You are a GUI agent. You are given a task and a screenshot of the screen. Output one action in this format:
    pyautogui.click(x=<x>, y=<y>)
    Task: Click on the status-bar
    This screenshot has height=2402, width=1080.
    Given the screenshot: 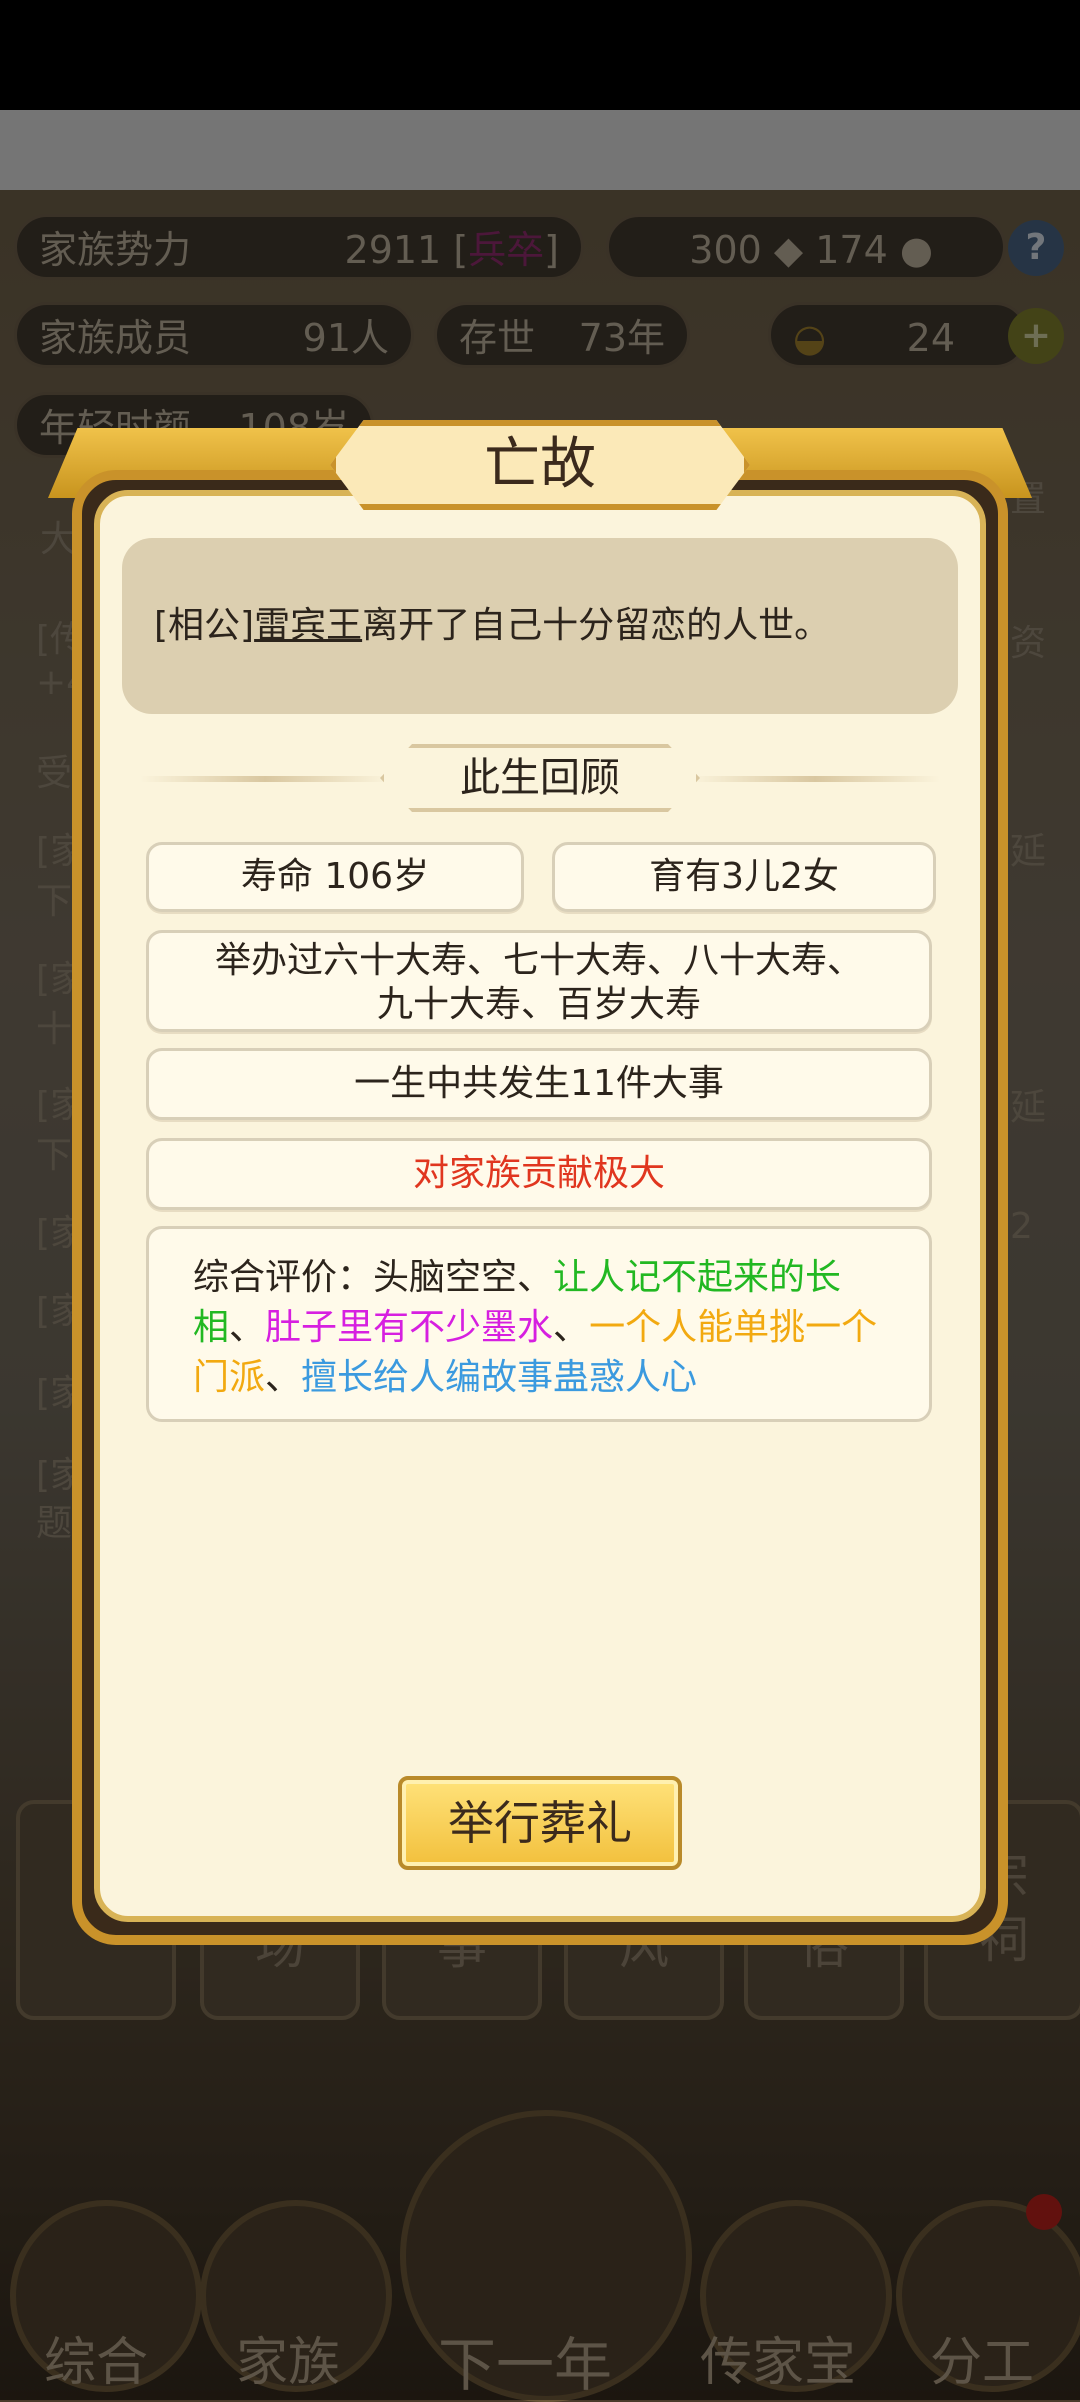 What is the action you would take?
    pyautogui.click(x=540, y=55)
    